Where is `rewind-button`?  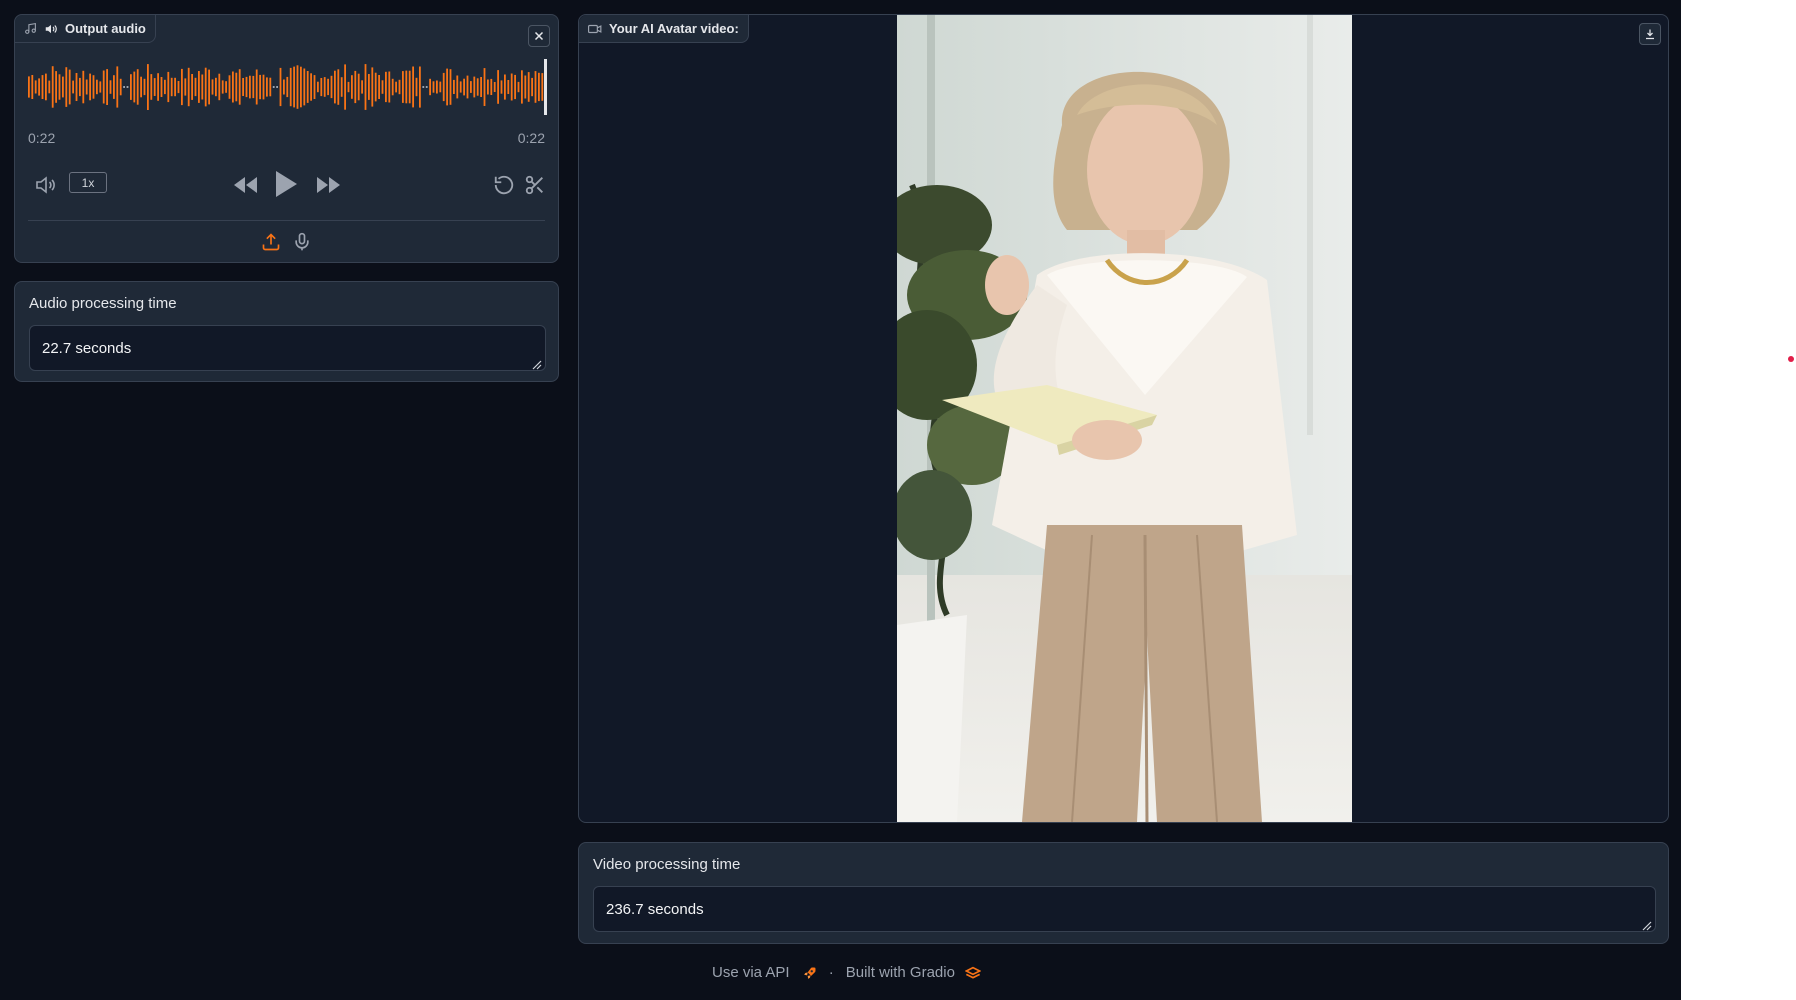 rewind-button is located at coordinates (245, 185).